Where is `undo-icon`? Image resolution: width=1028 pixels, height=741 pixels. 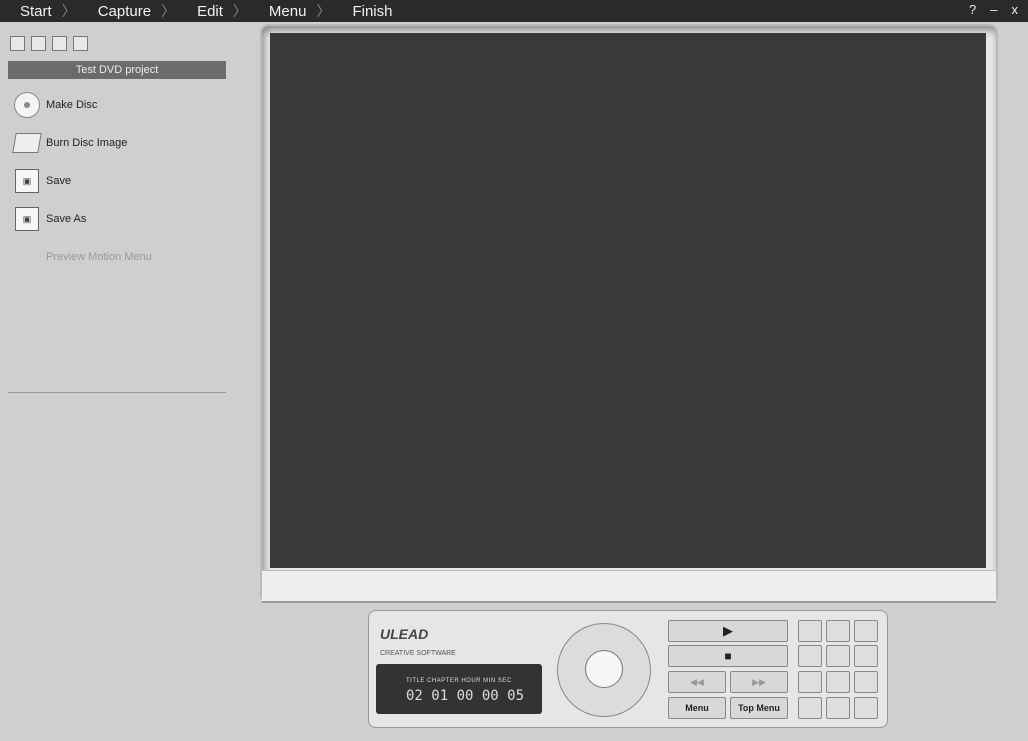 undo-icon is located at coordinates (59, 43).